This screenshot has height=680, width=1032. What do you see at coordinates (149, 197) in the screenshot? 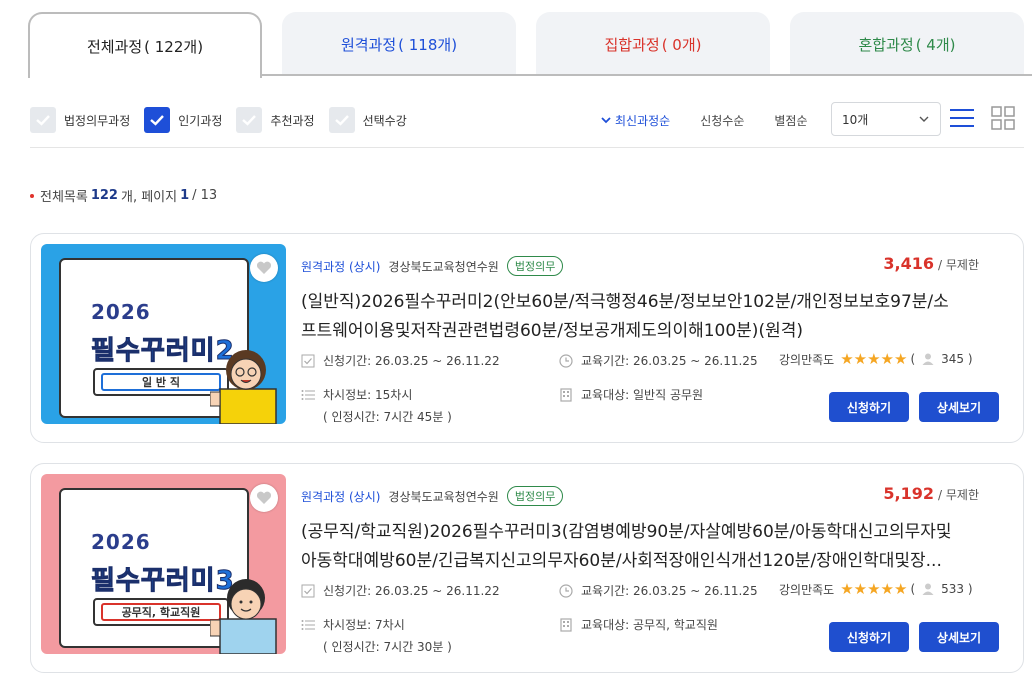
I see `summary-mid: 개, 페이지` at bounding box center [149, 197].